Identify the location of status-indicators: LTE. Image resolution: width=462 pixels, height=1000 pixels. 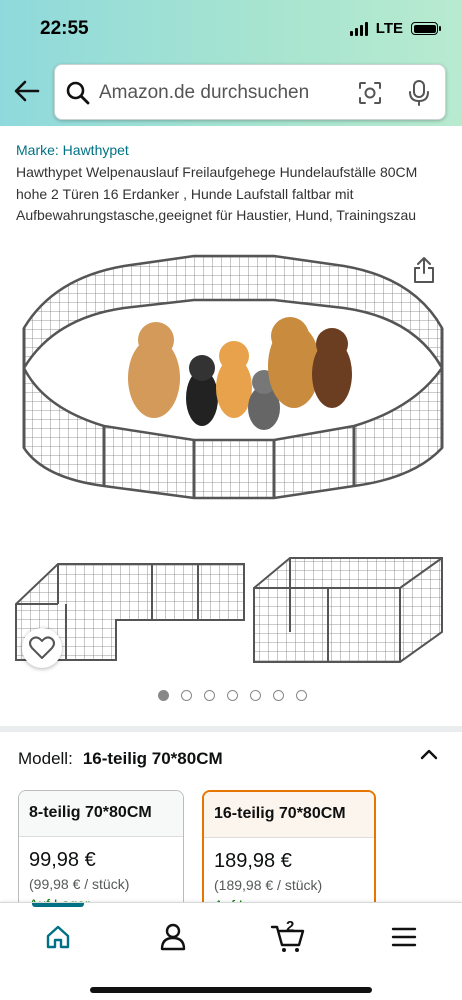
(395, 28).